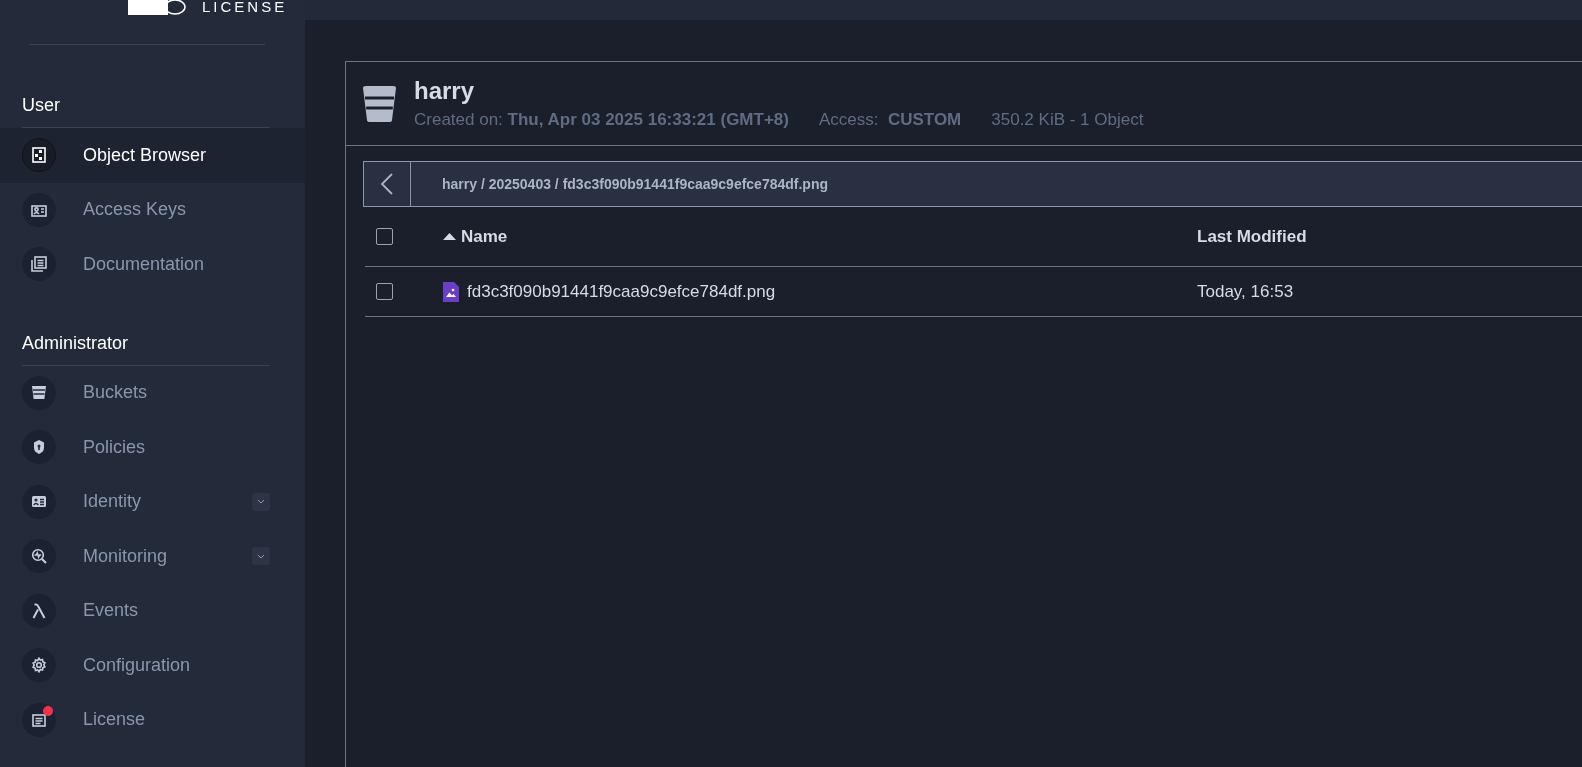 The width and height of the screenshot is (1582, 767). What do you see at coordinates (157, 8) in the screenshot?
I see `agpl-logo` at bounding box center [157, 8].